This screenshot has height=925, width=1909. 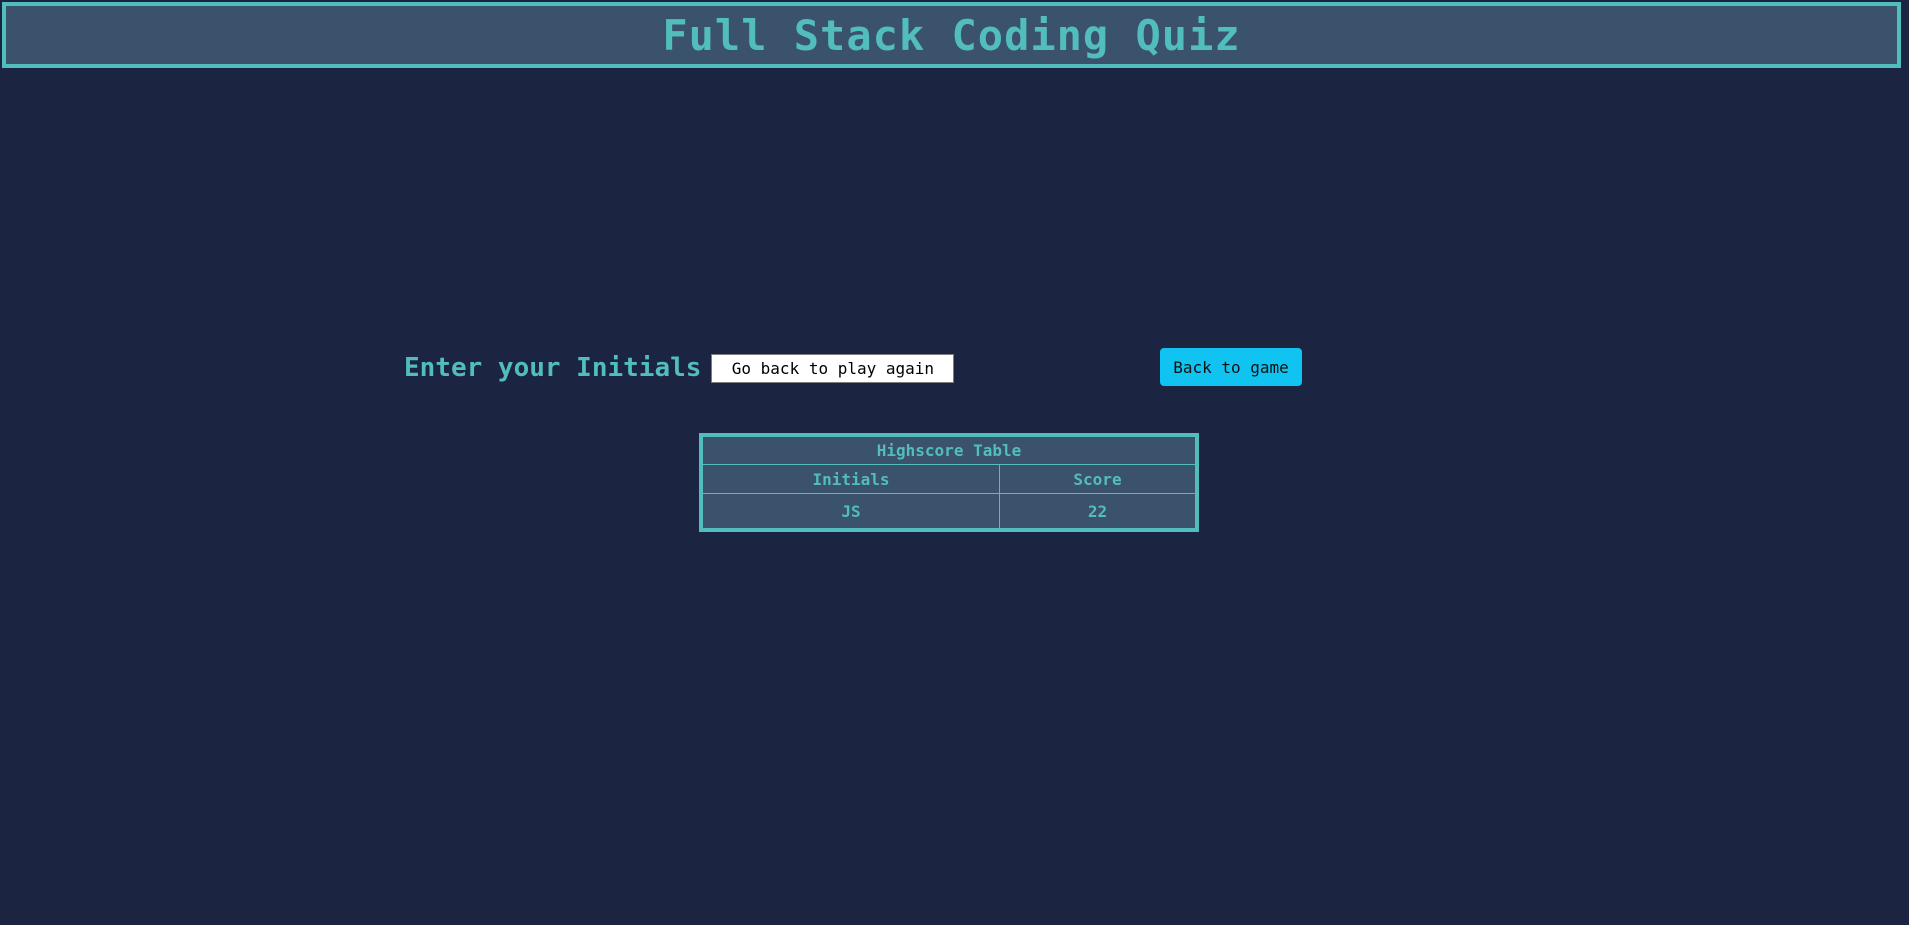 I want to click on cell-score: 22, so click(x=1098, y=512).